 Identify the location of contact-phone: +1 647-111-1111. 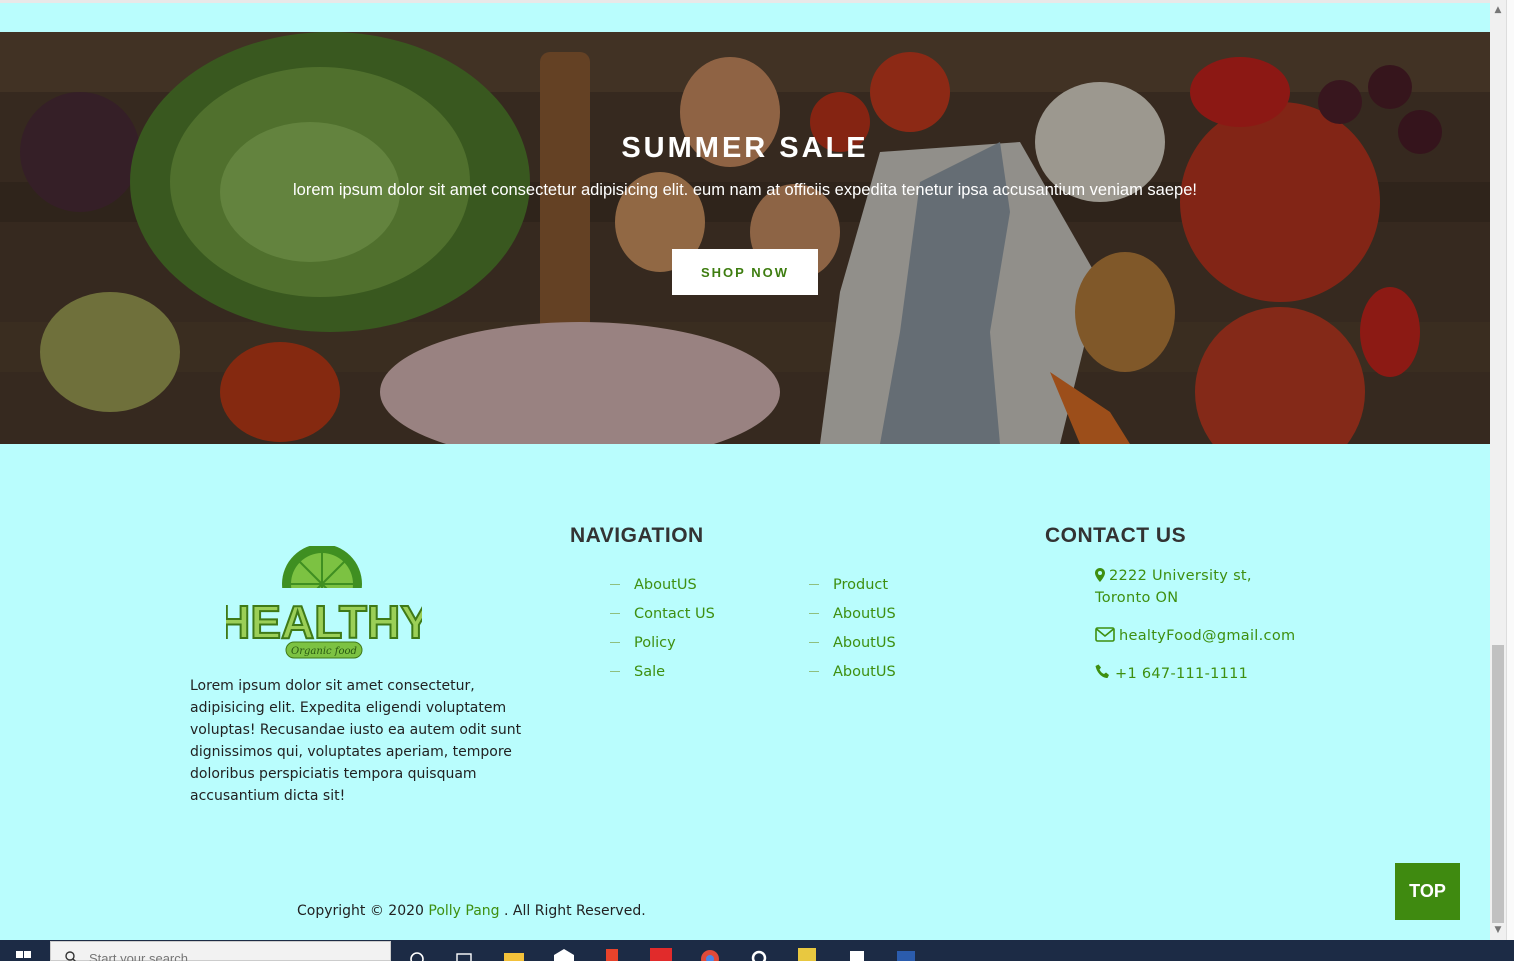
(1171, 674).